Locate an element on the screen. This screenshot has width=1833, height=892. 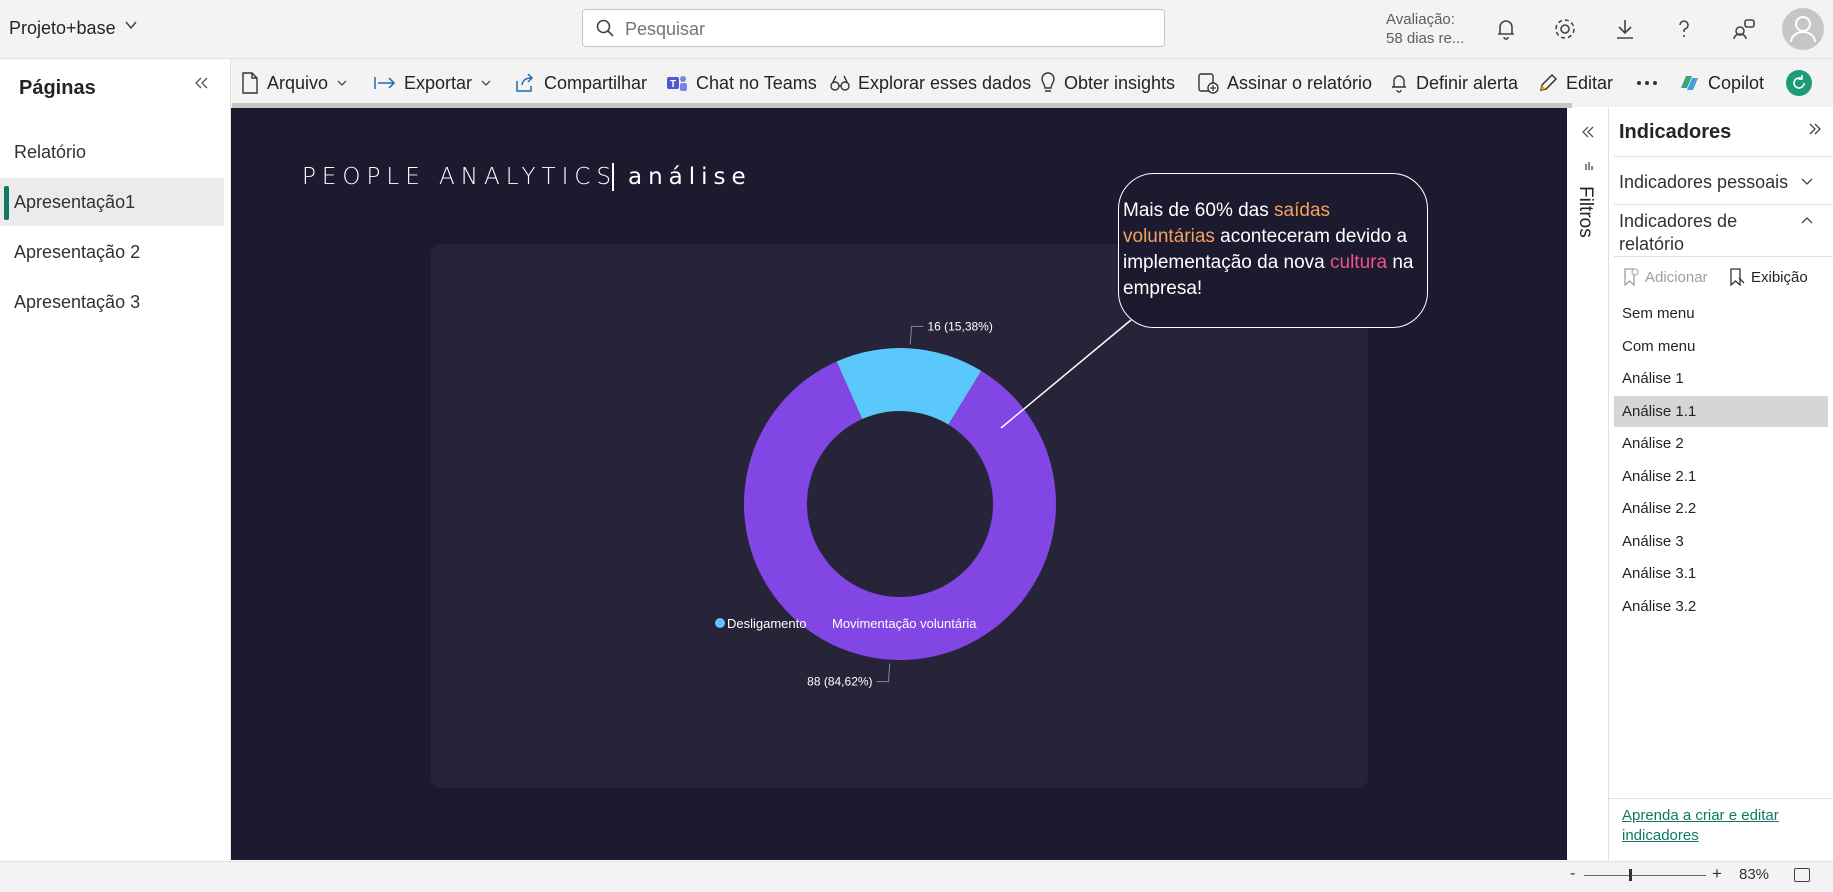
trial-label: Avaliação: is located at coordinates (1420, 19).